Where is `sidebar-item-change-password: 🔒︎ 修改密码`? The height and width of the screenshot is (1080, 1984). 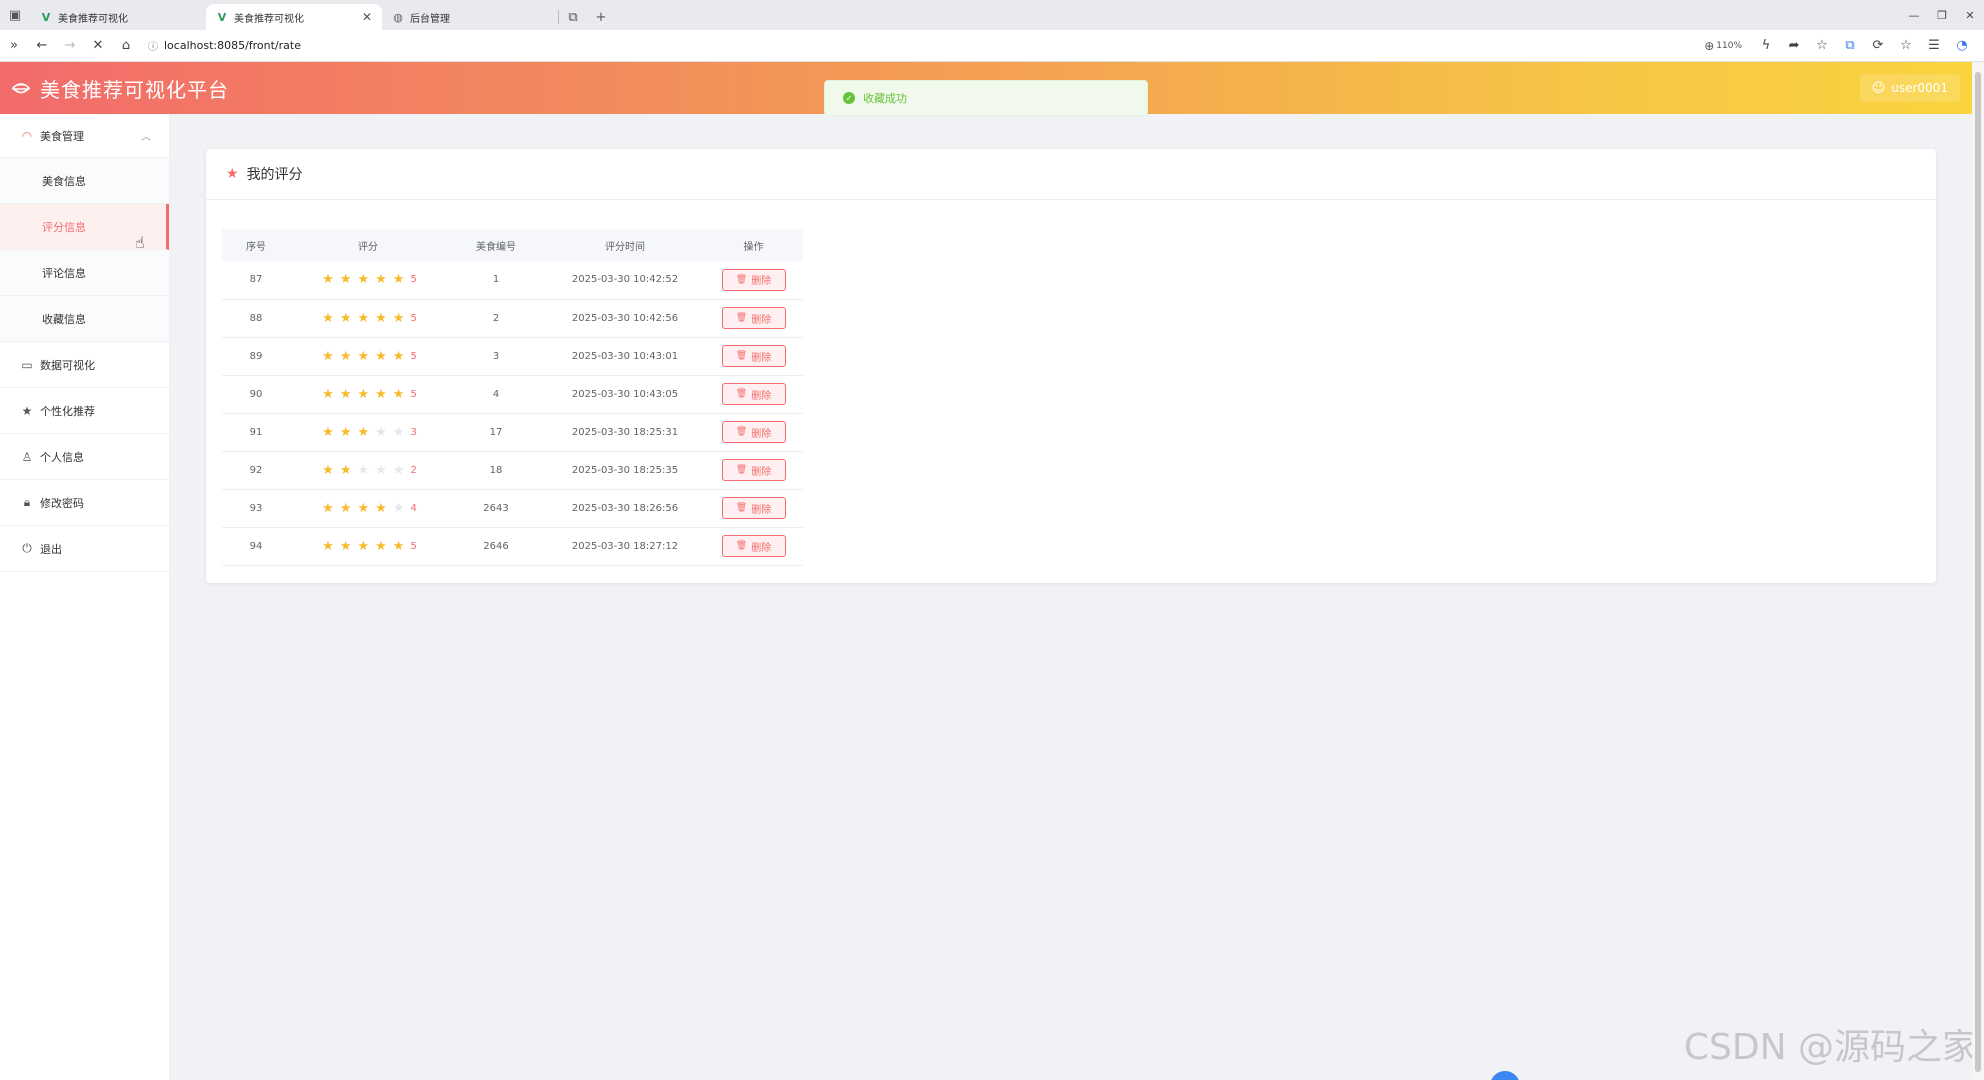
sidebar-item-change-password: 🔒︎ 修改密码 is located at coordinates (84, 503).